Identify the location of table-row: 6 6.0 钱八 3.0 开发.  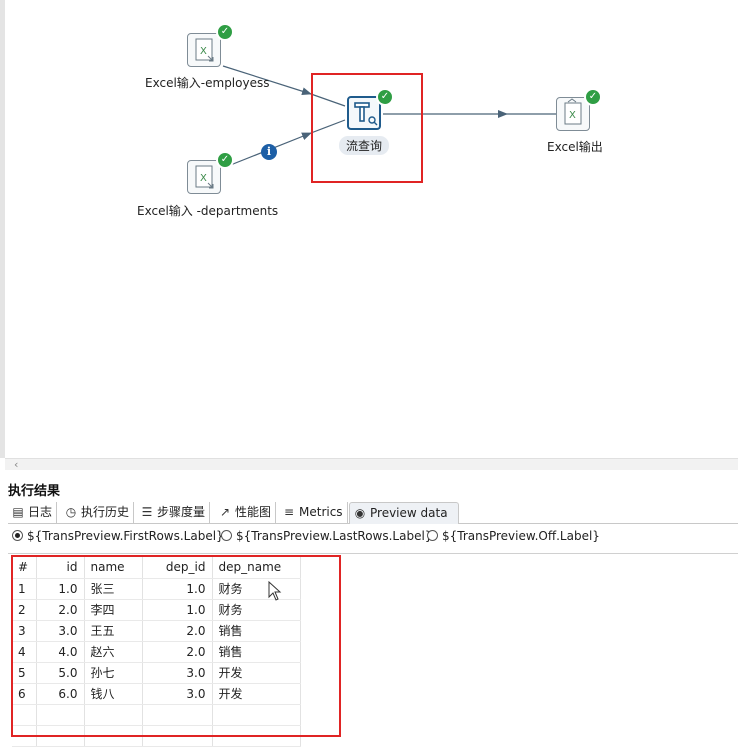
(156, 694).